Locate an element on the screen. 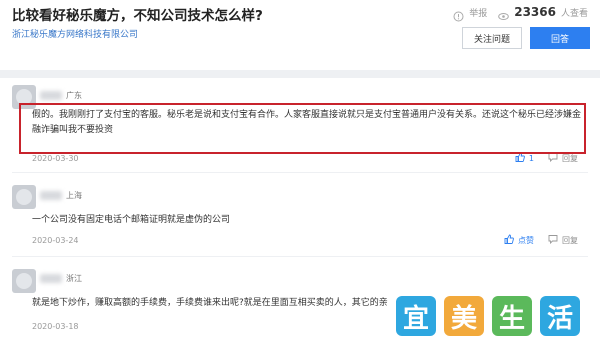 The height and width of the screenshot is (352, 600). follow-question-button: 关注问题 is located at coordinates (492, 38).